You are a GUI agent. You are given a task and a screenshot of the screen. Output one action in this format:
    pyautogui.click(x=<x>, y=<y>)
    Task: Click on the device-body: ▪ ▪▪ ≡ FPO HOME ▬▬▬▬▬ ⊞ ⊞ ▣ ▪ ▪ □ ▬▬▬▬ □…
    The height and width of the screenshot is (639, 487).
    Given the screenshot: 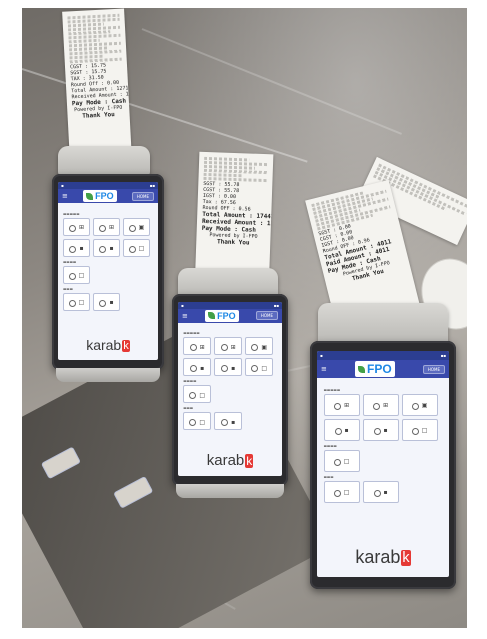 What is the action you would take?
    pyautogui.click(x=230, y=390)
    